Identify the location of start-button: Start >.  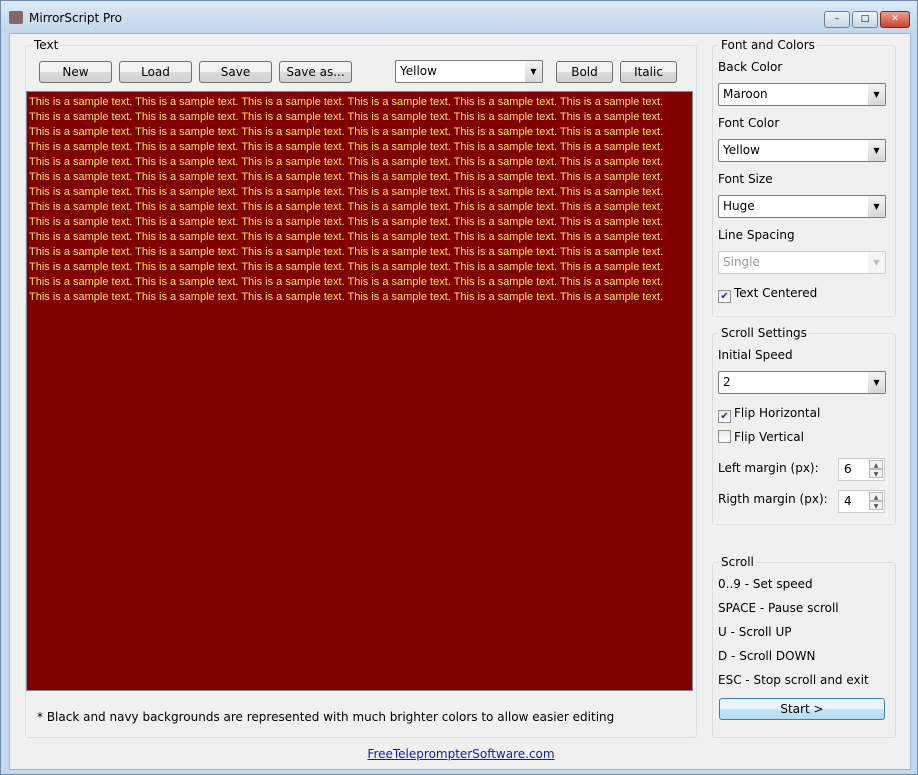
(802, 709).